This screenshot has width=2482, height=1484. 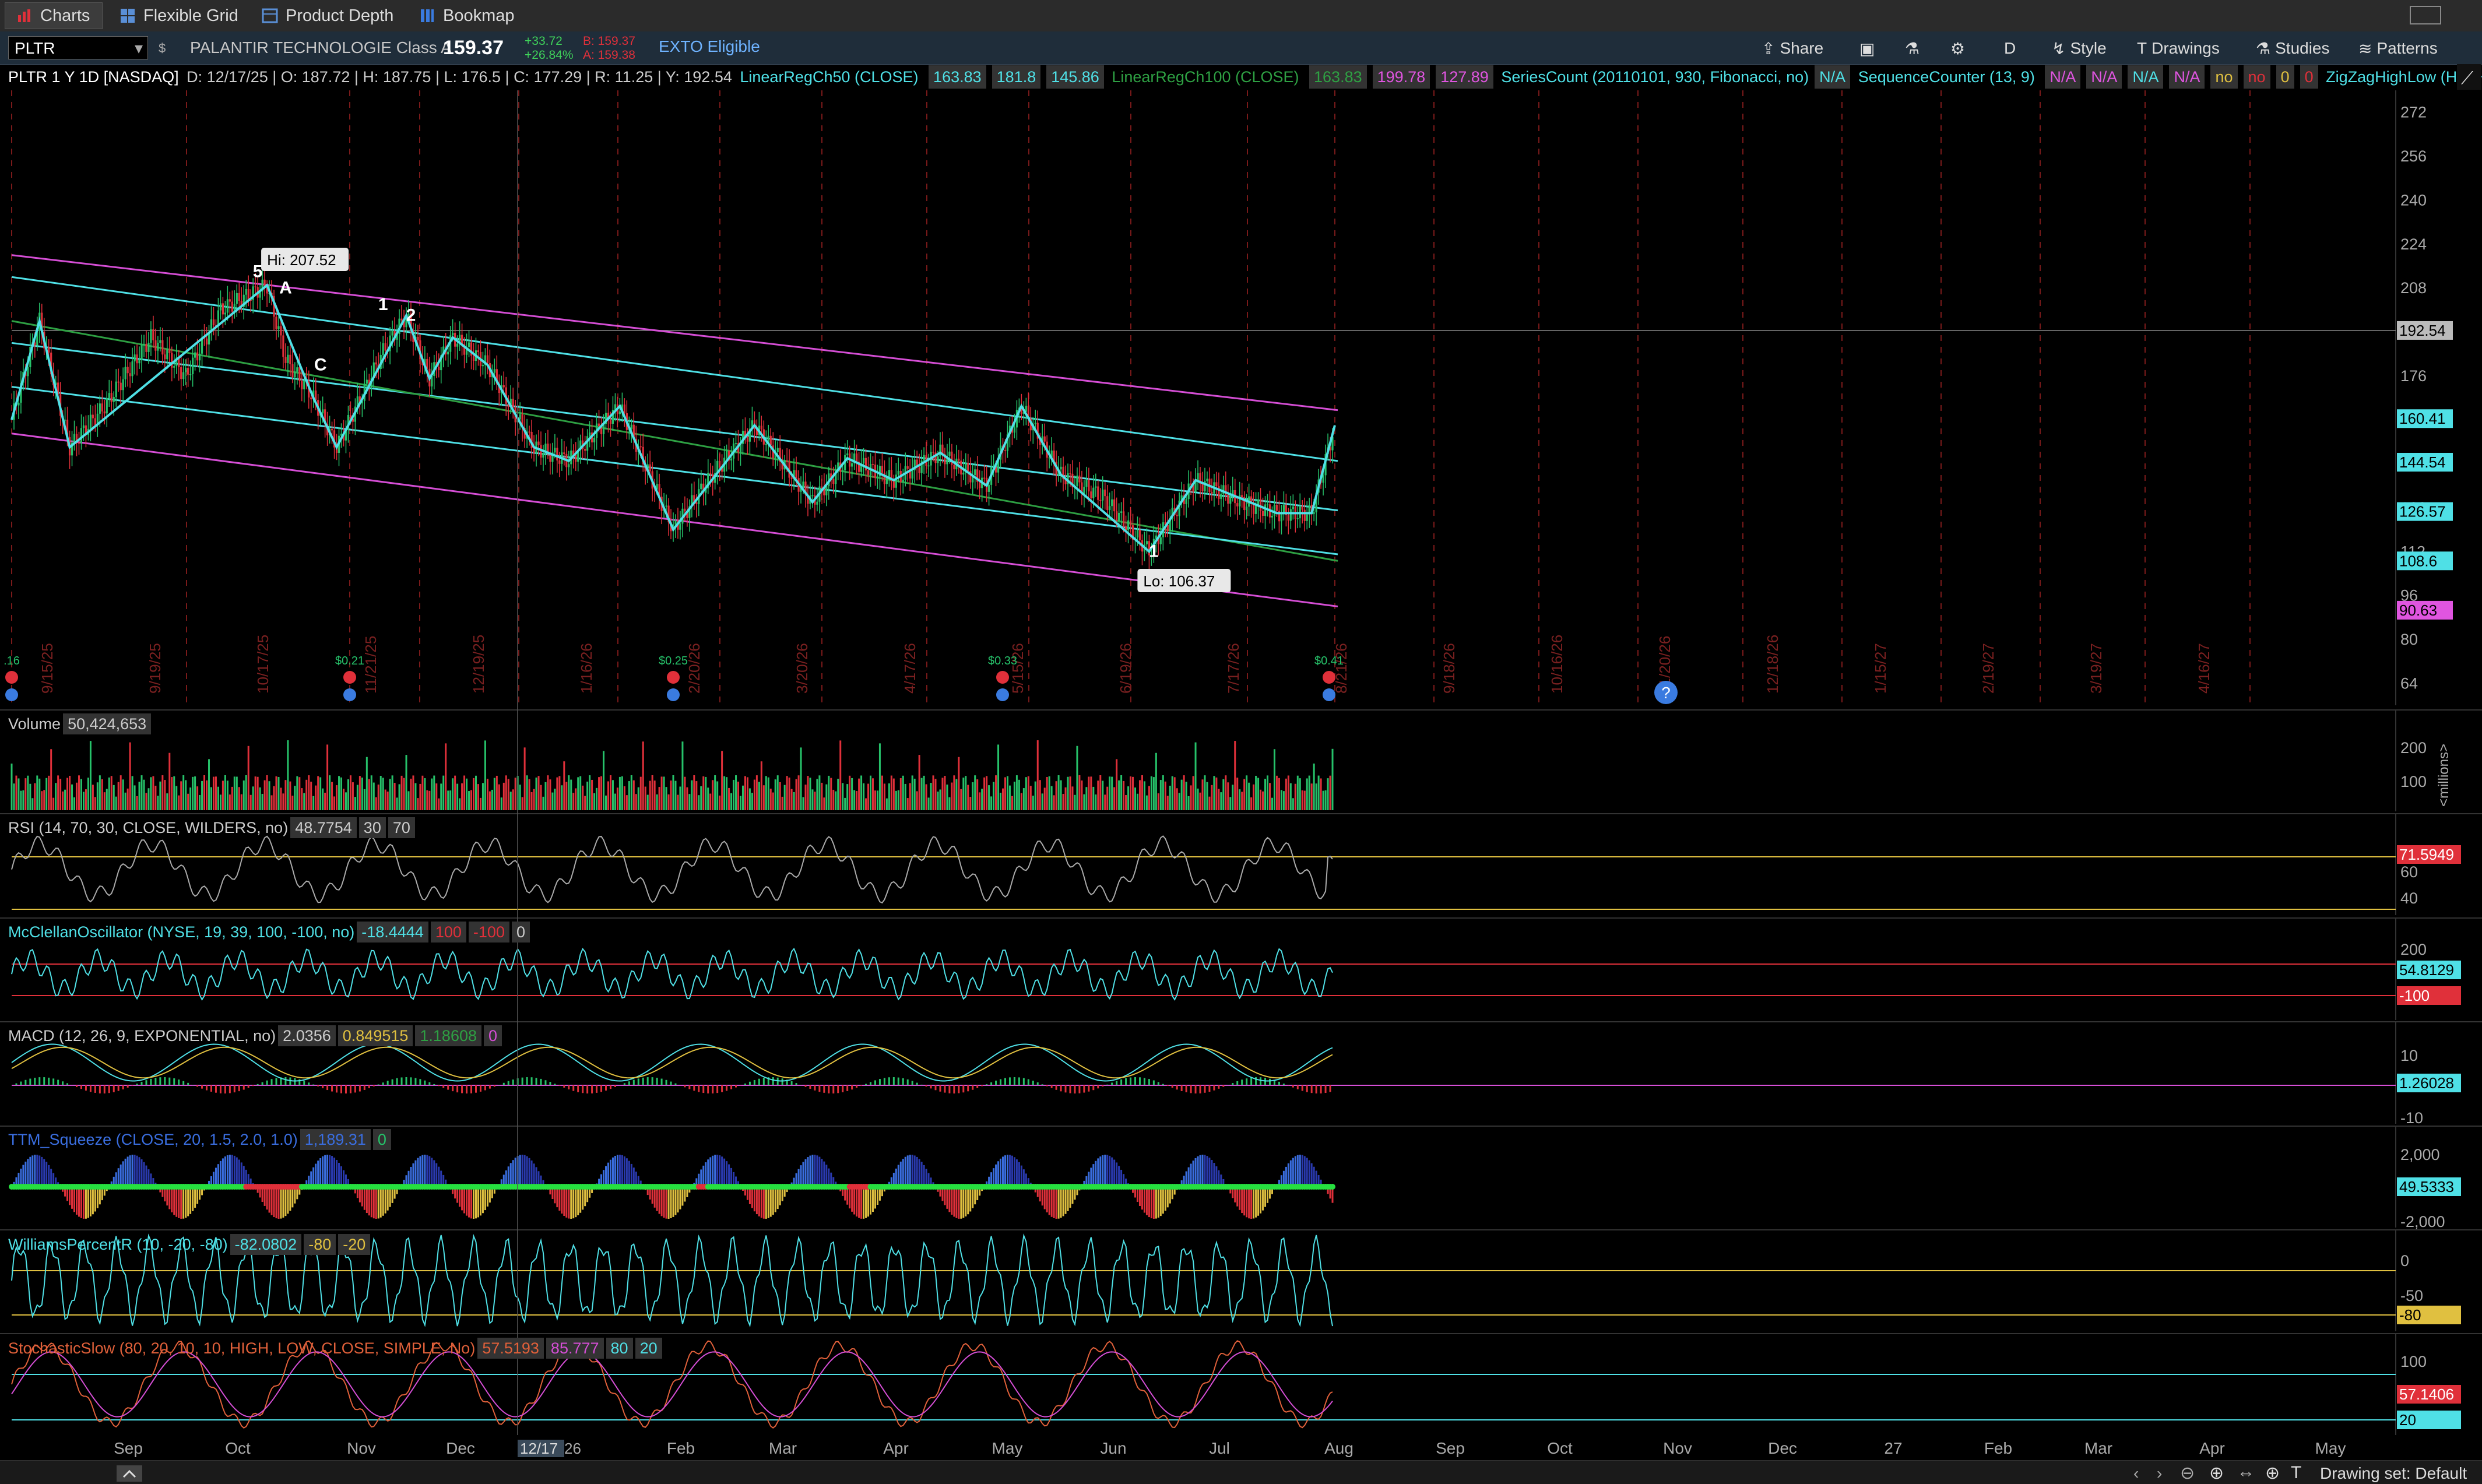 I want to click on macd-axis-label: 10, so click(x=2409, y=1055).